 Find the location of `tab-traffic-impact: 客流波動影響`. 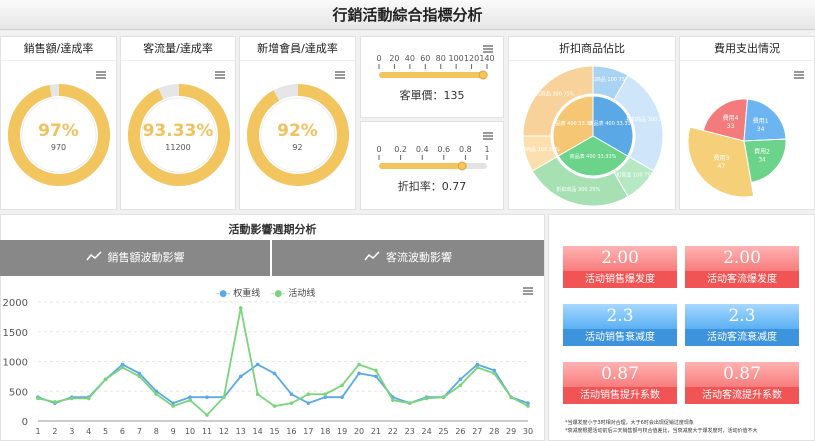

tab-traffic-impact: 客流波動影響 is located at coordinates (408, 258).